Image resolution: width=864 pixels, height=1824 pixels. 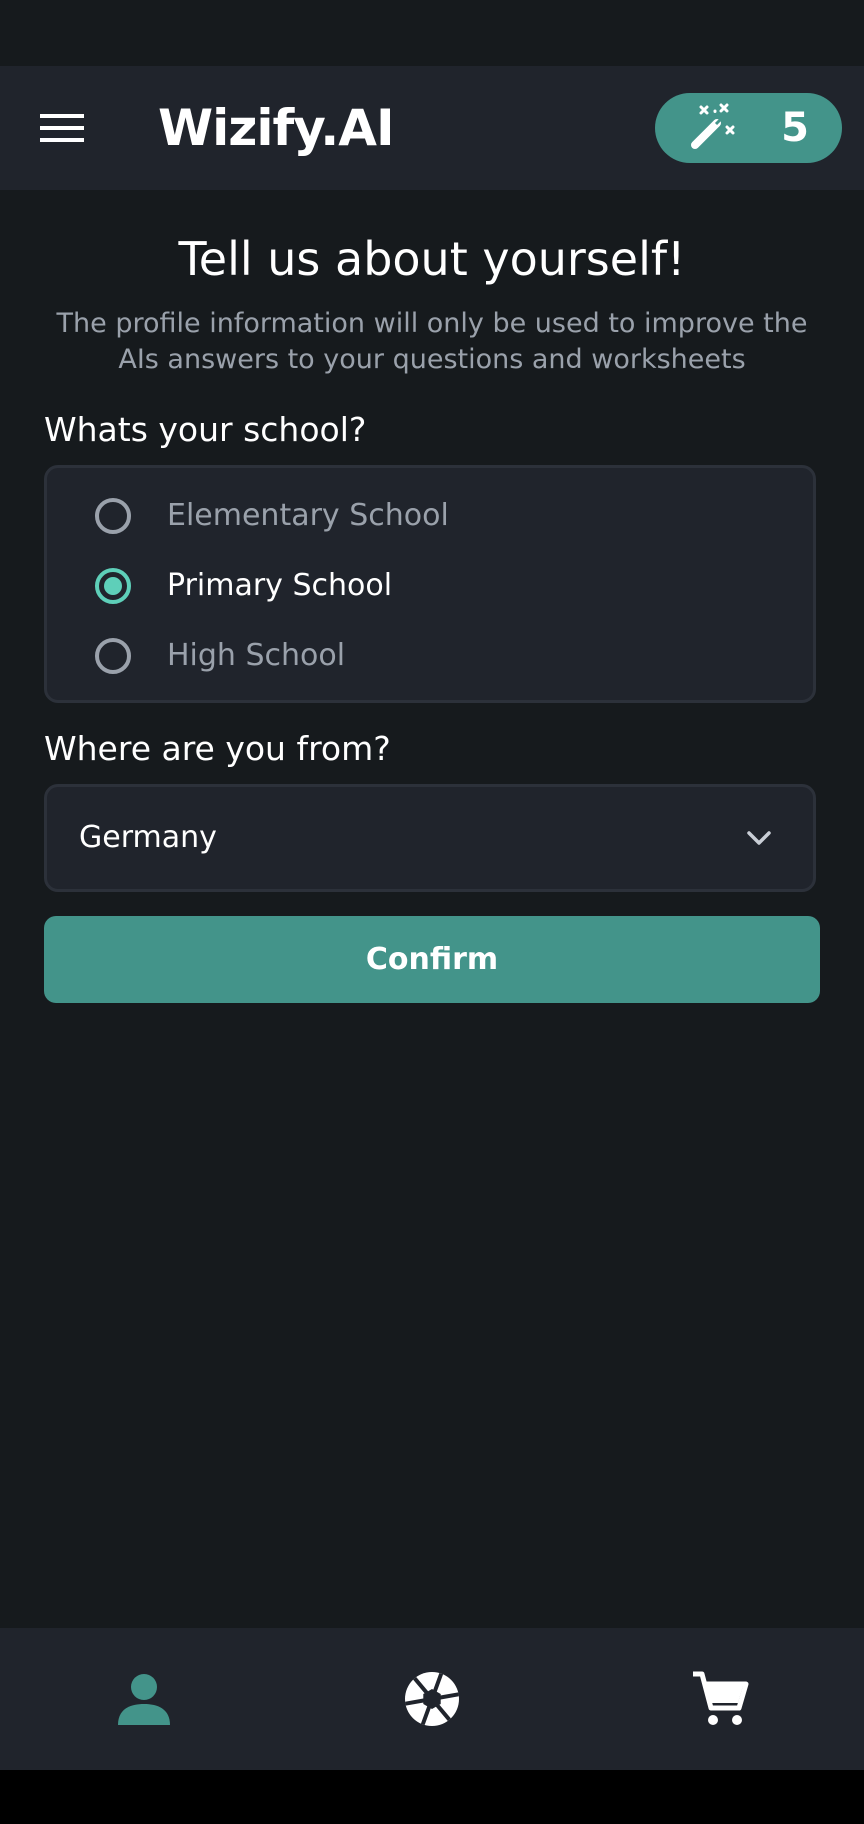 I want to click on country-select: Germany, so click(x=430, y=838).